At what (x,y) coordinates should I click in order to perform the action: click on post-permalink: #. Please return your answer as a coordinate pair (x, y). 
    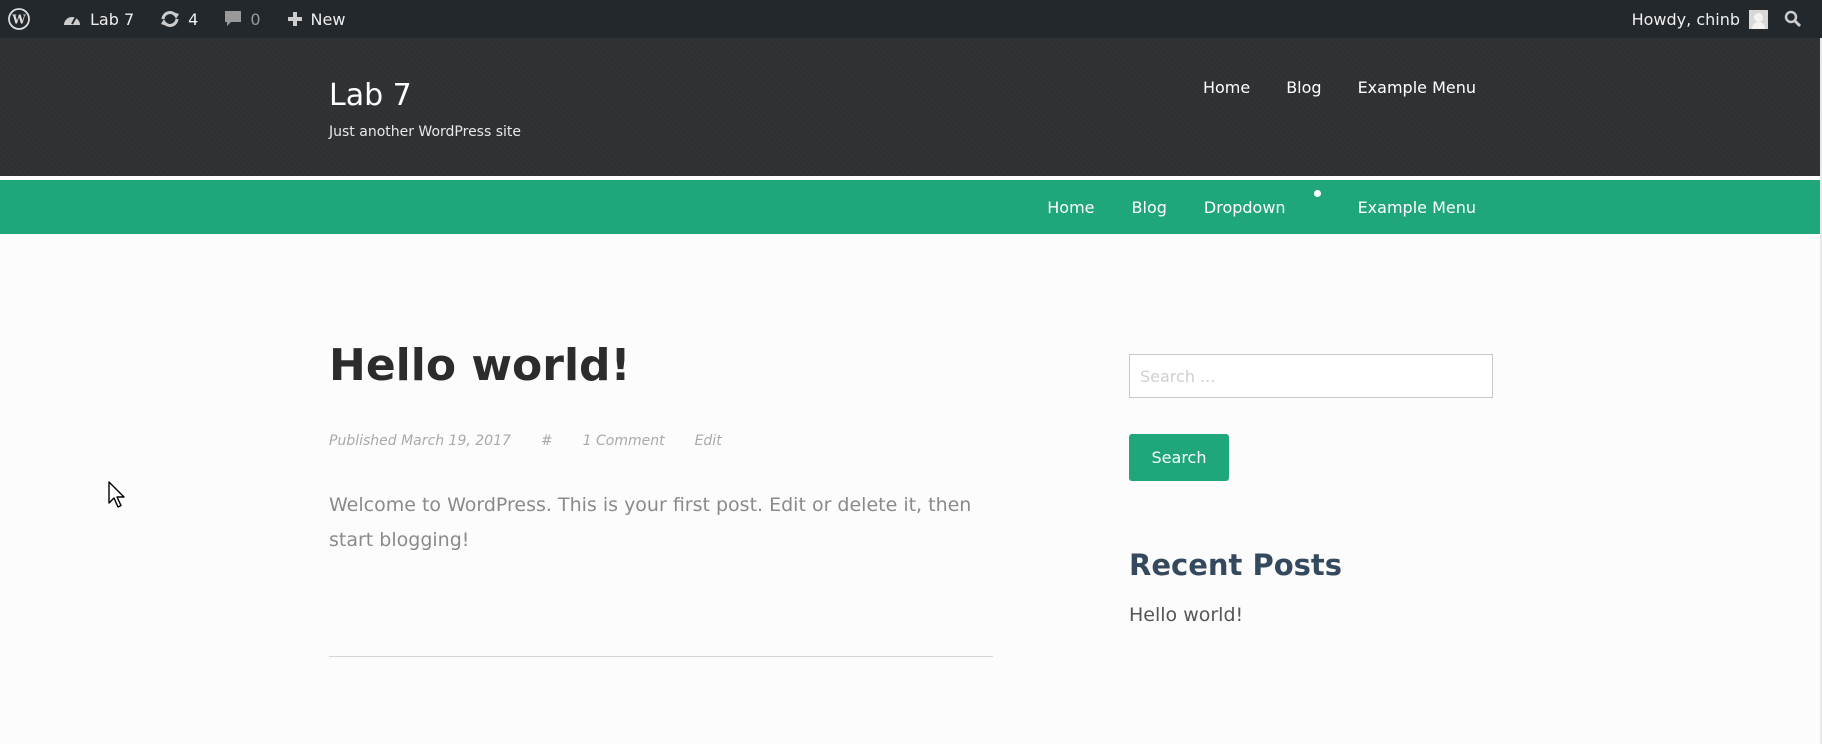
    Looking at the image, I should click on (547, 441).